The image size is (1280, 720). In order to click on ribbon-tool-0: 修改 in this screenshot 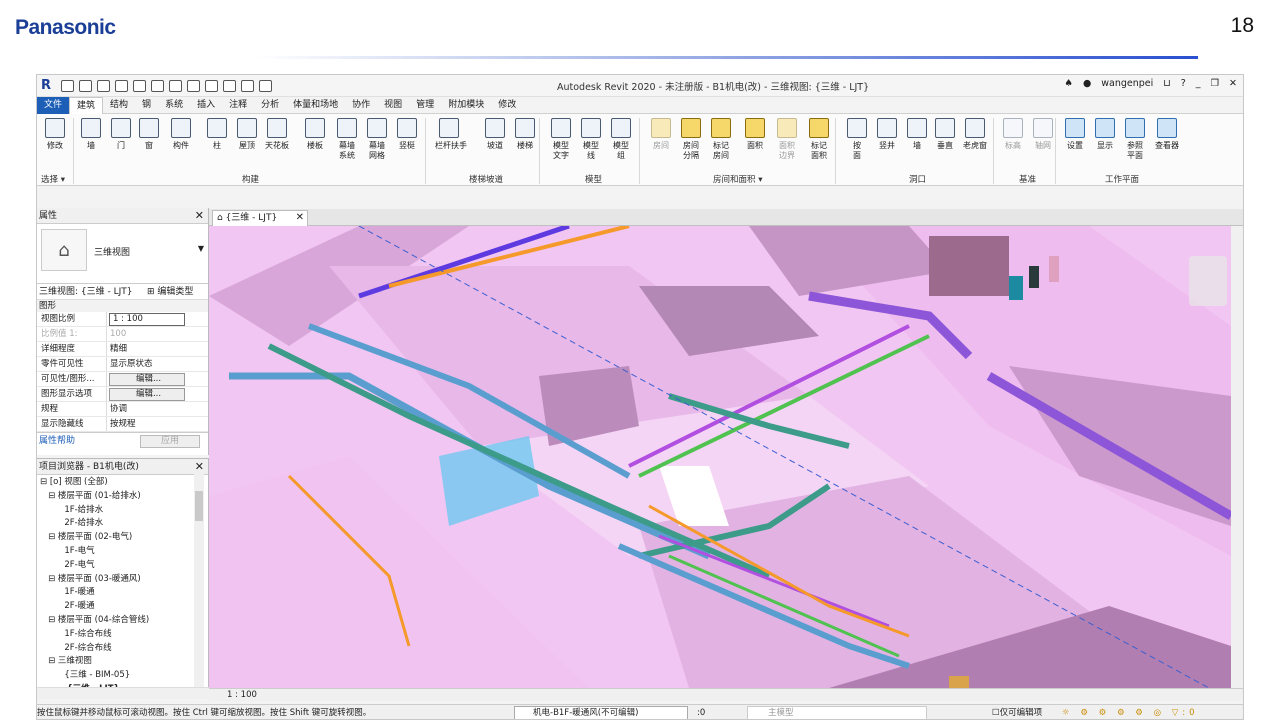, I will do `click(55, 134)`.